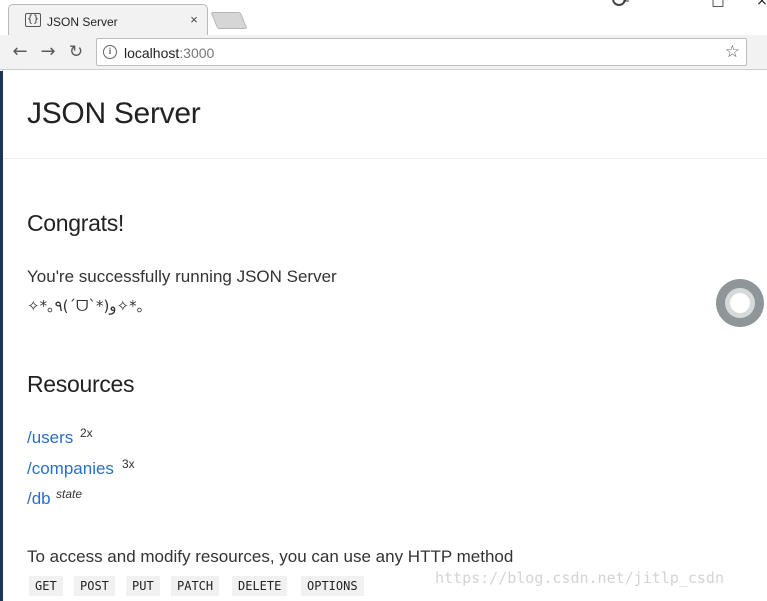  What do you see at coordinates (70, 469) in the screenshot?
I see `resource-link-companies: /companies` at bounding box center [70, 469].